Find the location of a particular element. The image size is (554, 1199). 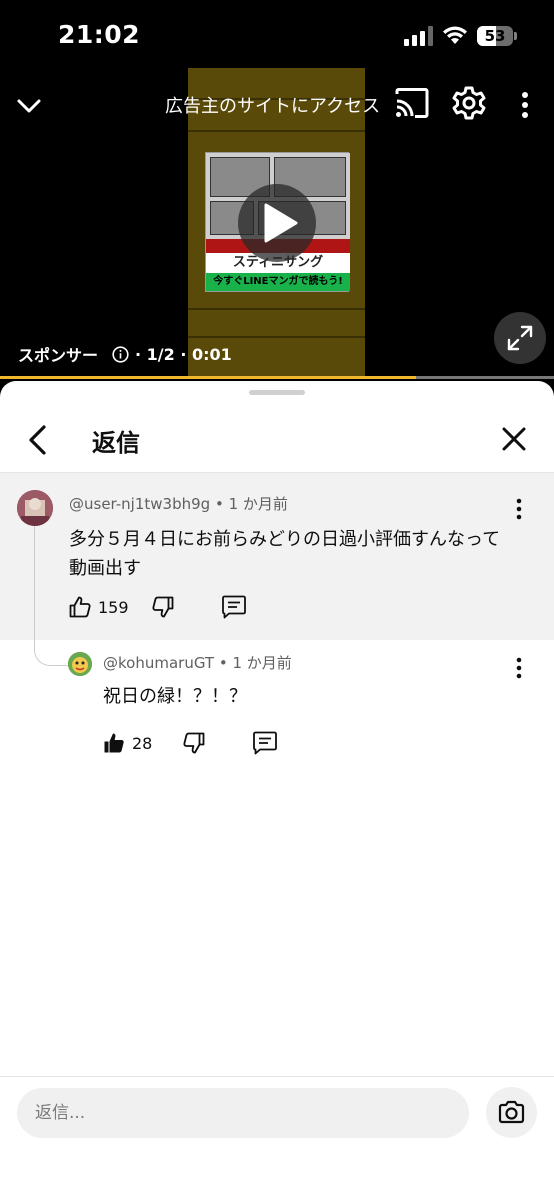

drag-handle is located at coordinates (277, 392).